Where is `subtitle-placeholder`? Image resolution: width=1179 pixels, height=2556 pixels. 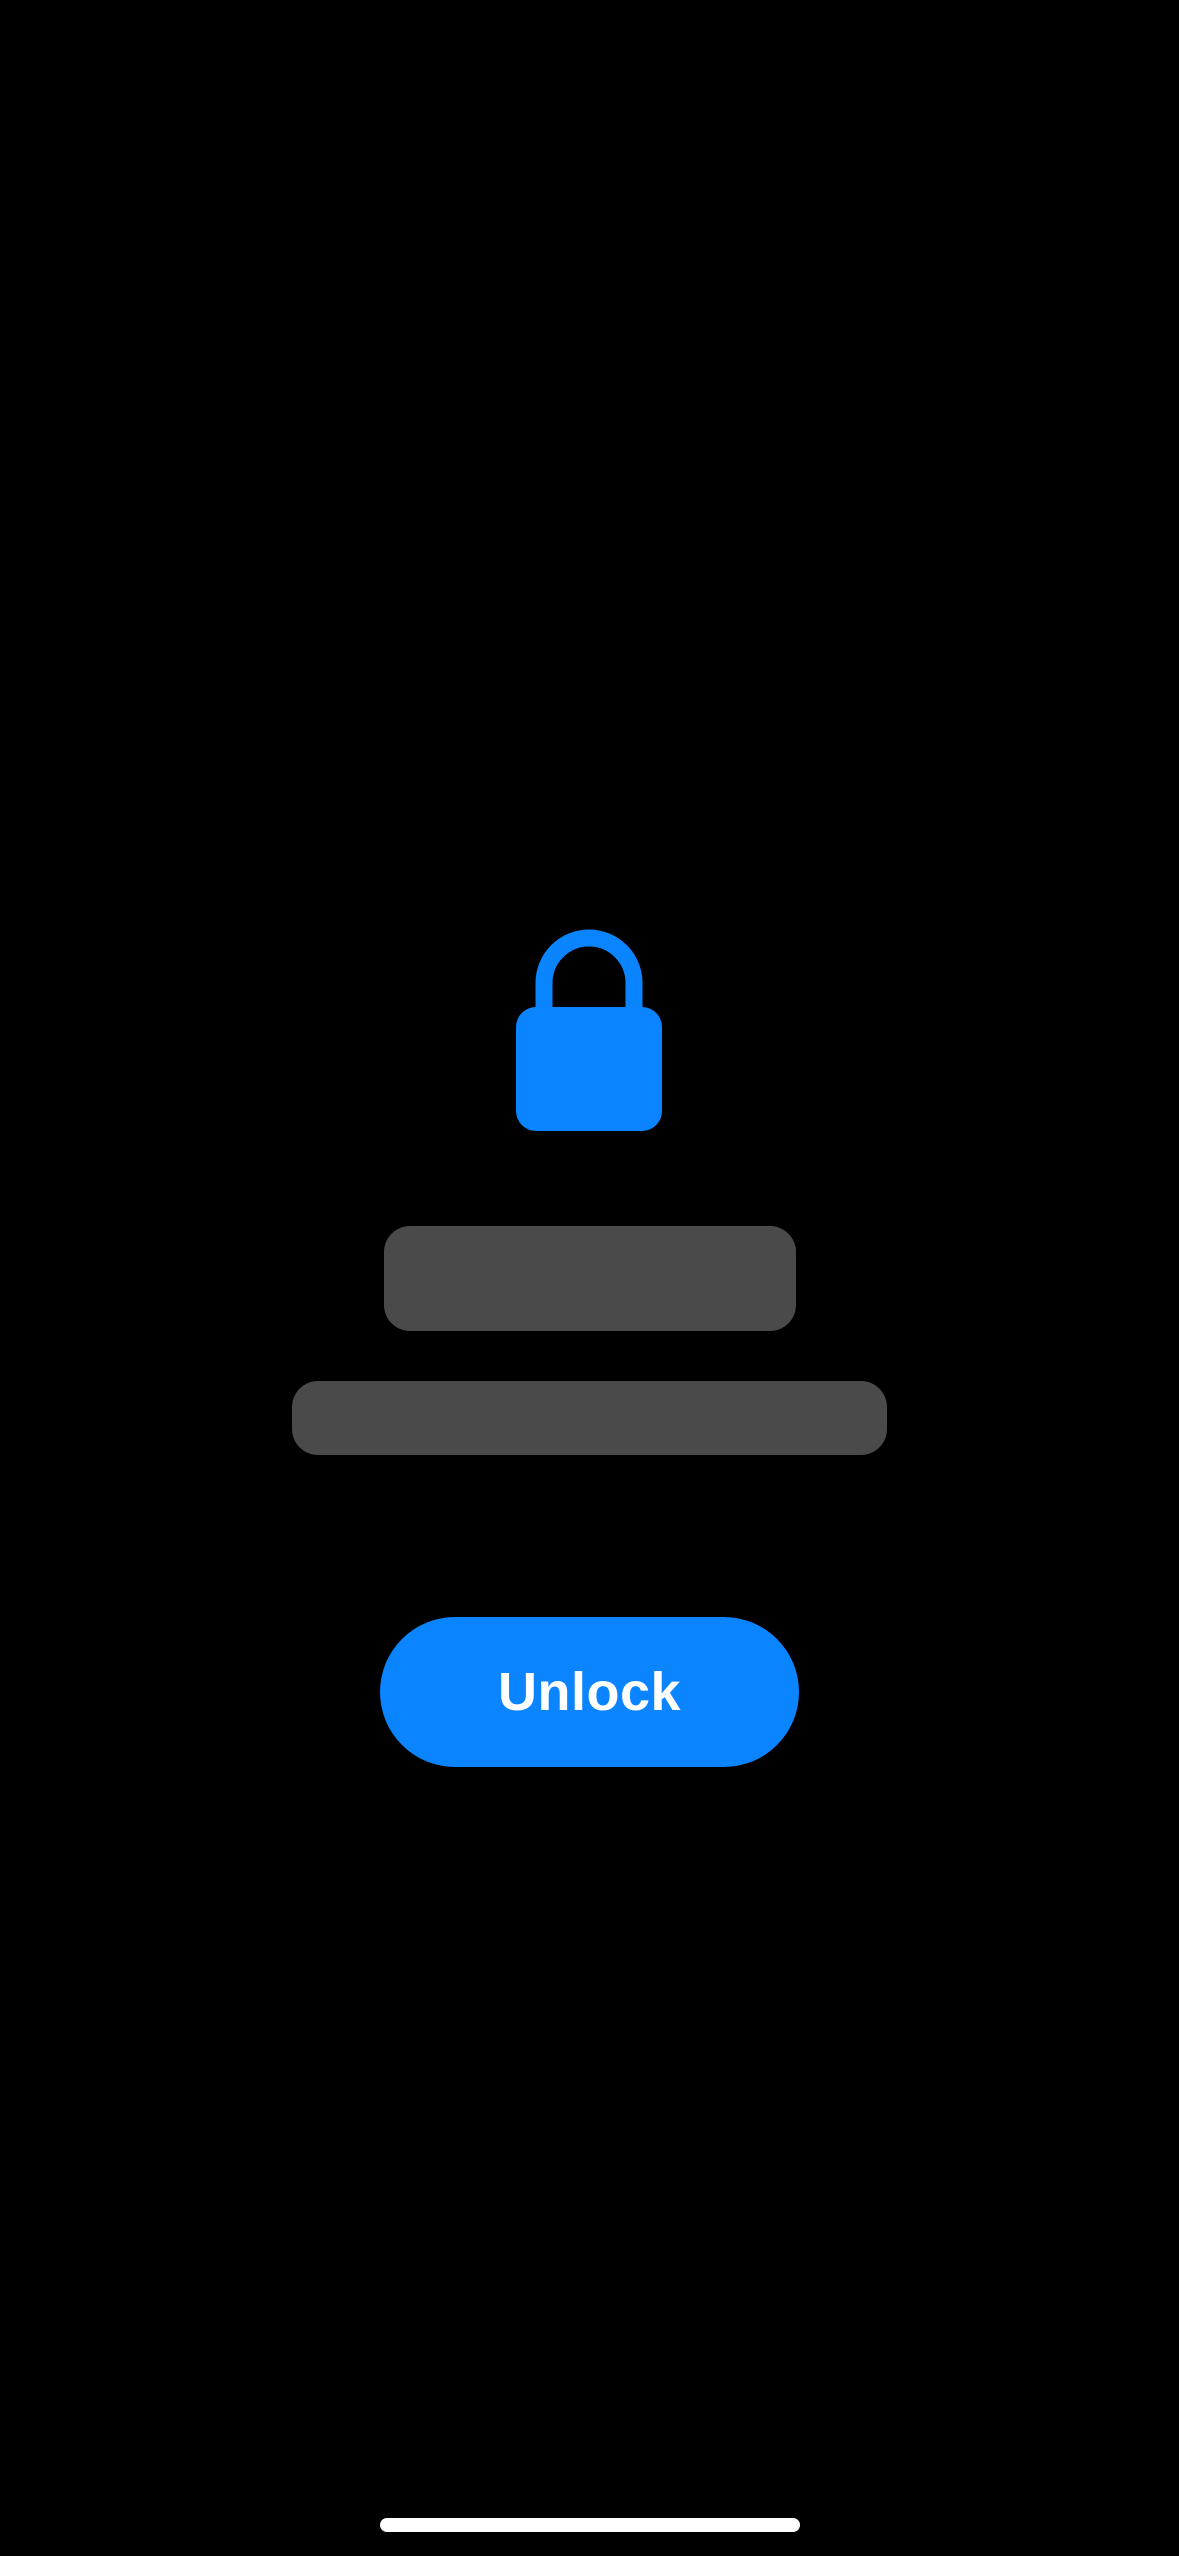
subtitle-placeholder is located at coordinates (589, 1418).